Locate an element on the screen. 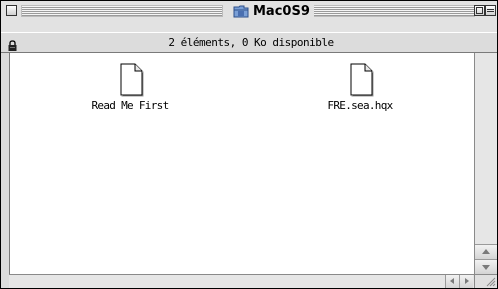 The height and width of the screenshot is (289, 498). file-name: Read Me First is located at coordinates (130, 105).